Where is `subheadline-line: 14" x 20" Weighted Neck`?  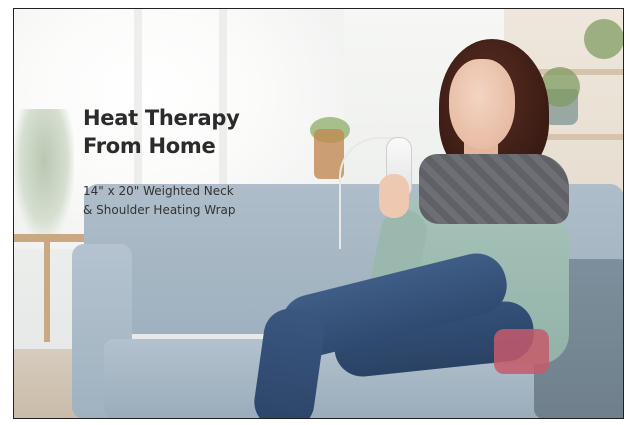 subheadline-line: 14" x 20" Weighted Neck is located at coordinates (158, 191).